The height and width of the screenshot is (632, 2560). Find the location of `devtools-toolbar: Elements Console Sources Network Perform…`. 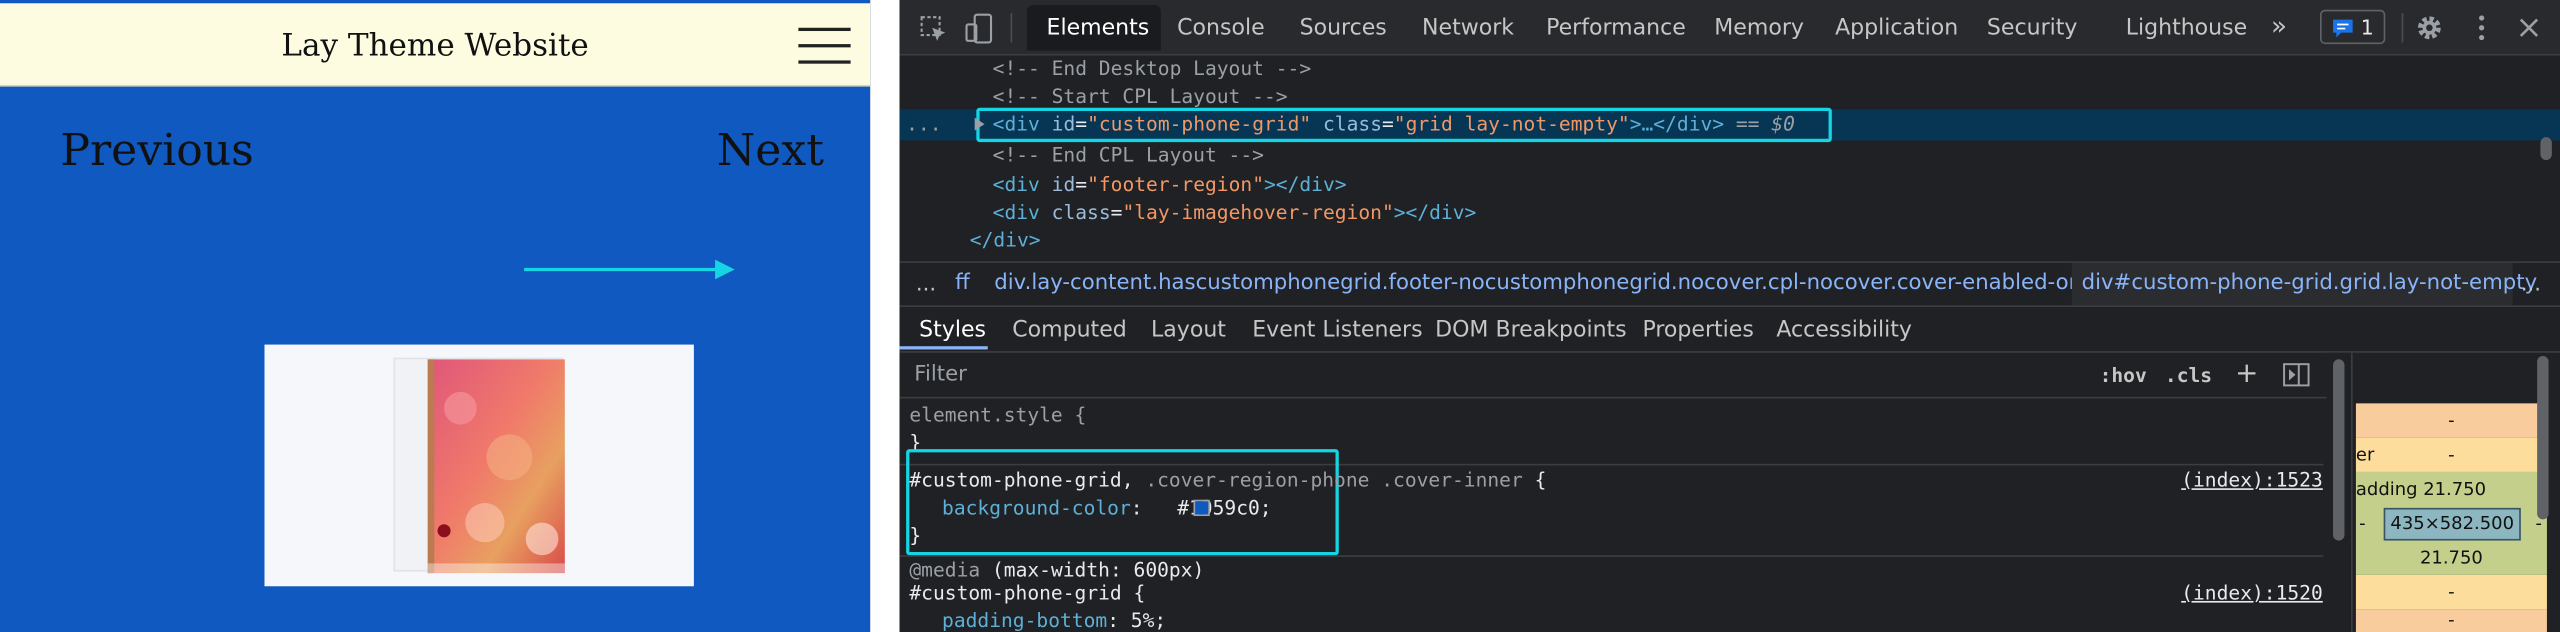

devtools-toolbar: Elements Console Sources Network Perform… is located at coordinates (1729, 28).